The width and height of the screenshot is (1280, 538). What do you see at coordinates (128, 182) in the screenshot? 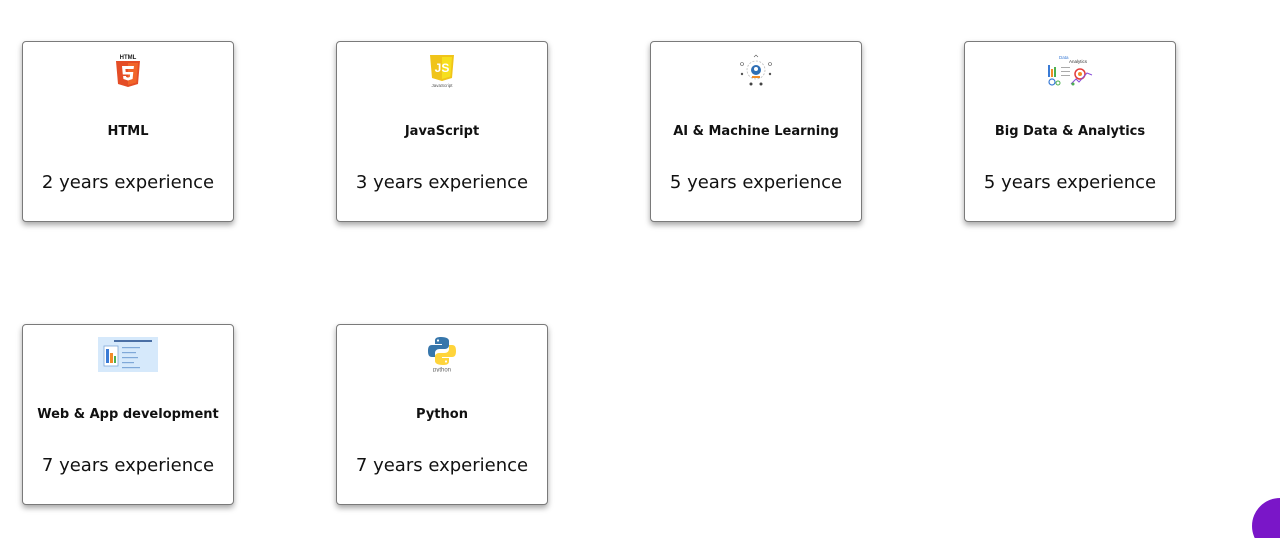
I see `skill-experience: 2 years experience` at bounding box center [128, 182].